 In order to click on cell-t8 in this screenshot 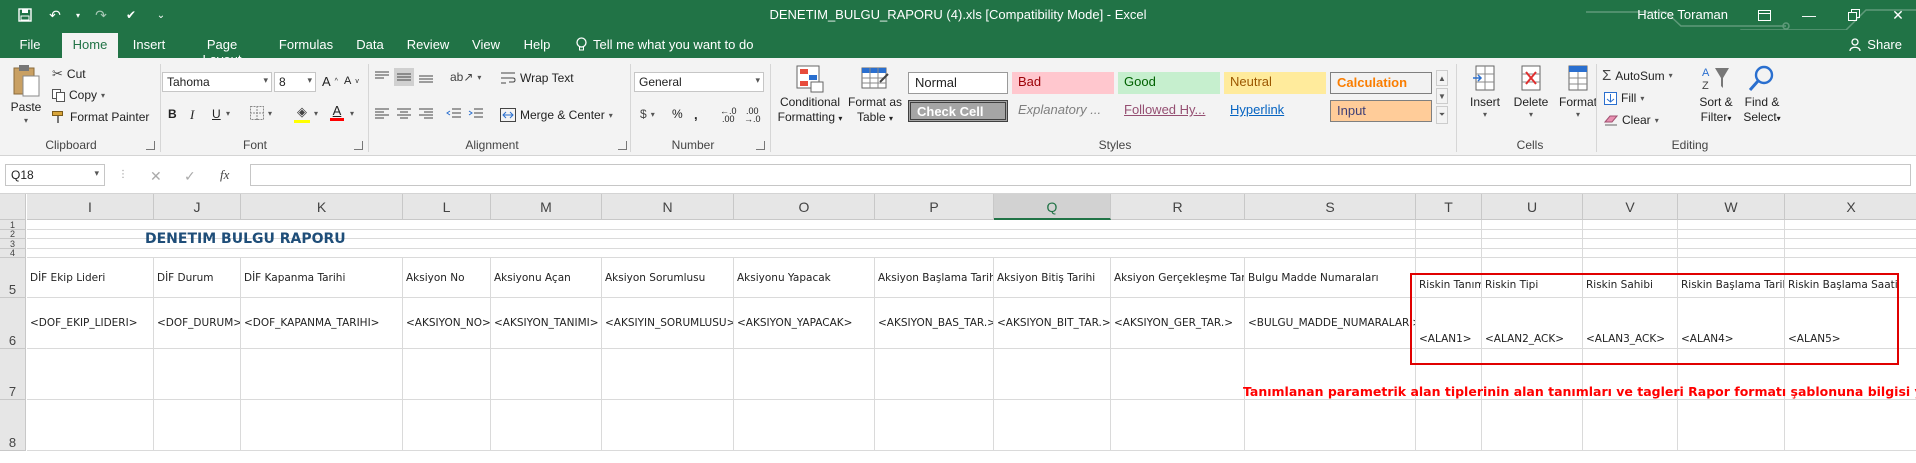, I will do `click(1449, 425)`.